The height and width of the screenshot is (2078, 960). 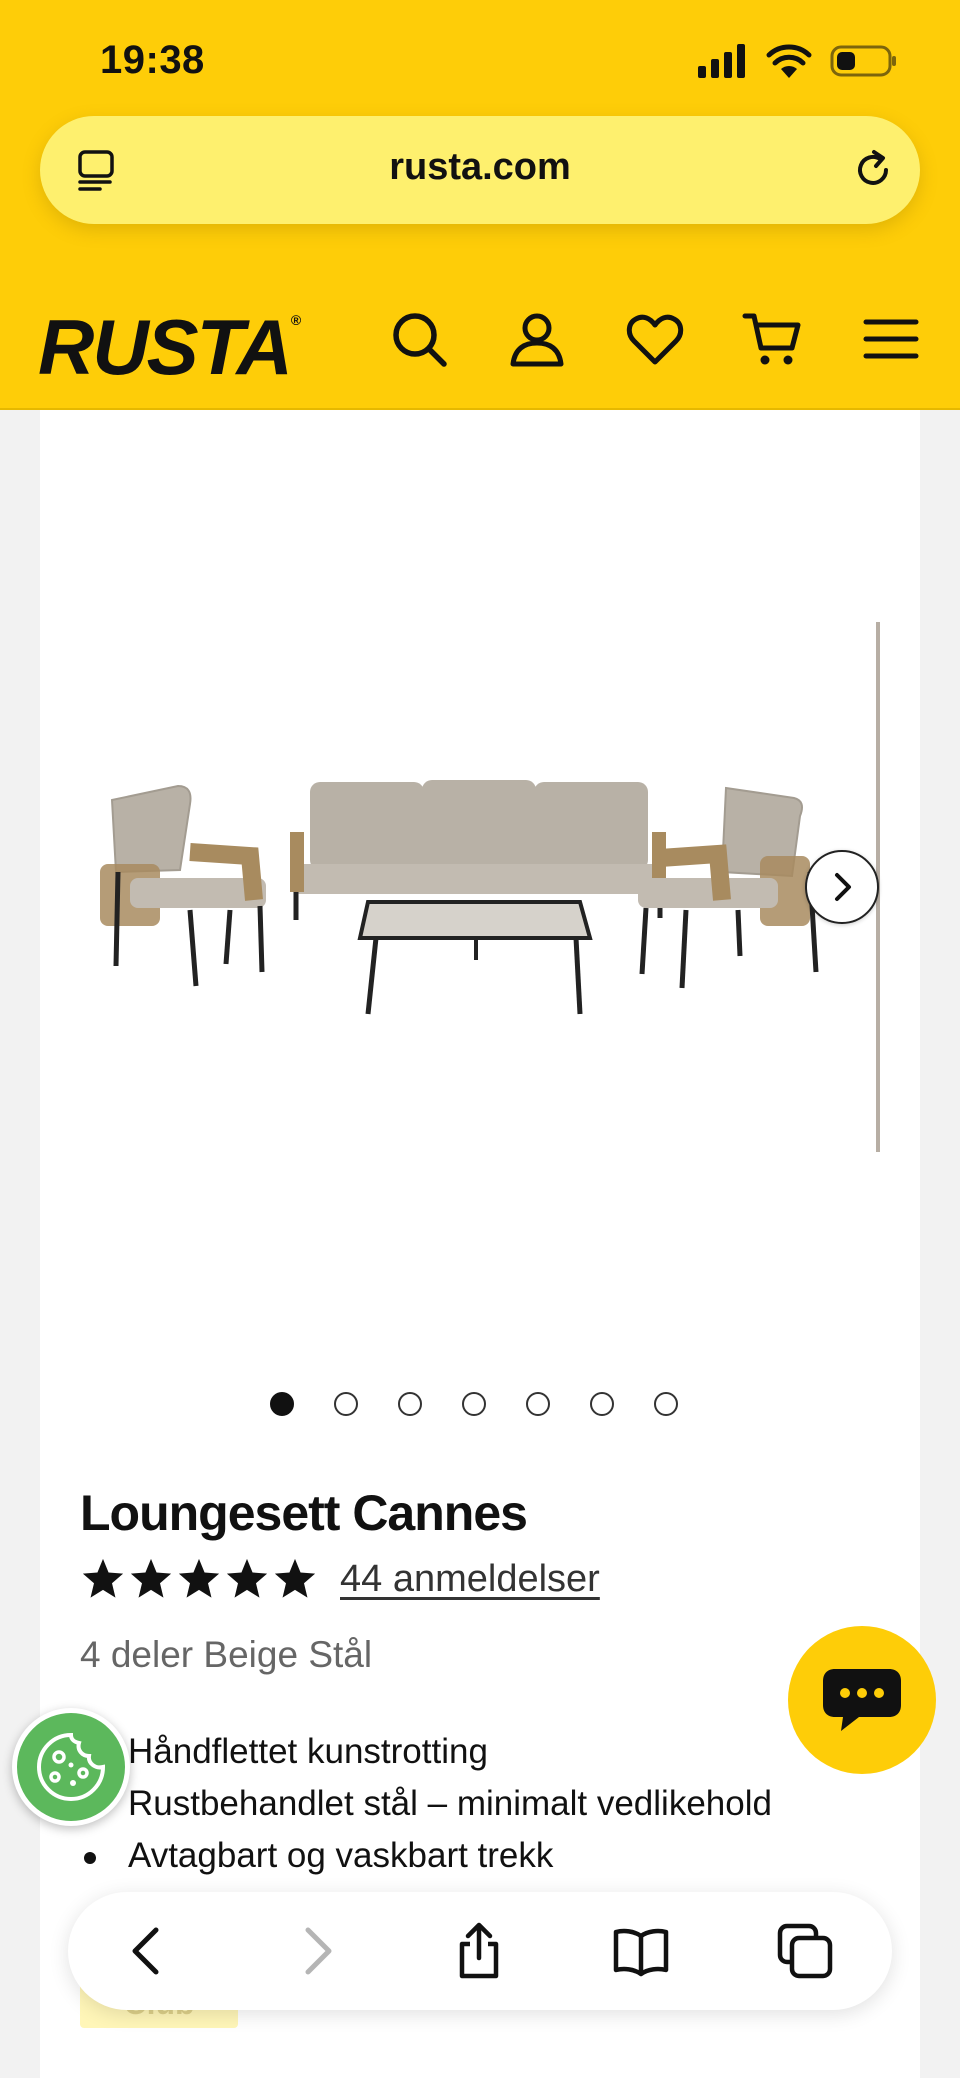 I want to click on forward-icon, so click(x=317, y=1951).